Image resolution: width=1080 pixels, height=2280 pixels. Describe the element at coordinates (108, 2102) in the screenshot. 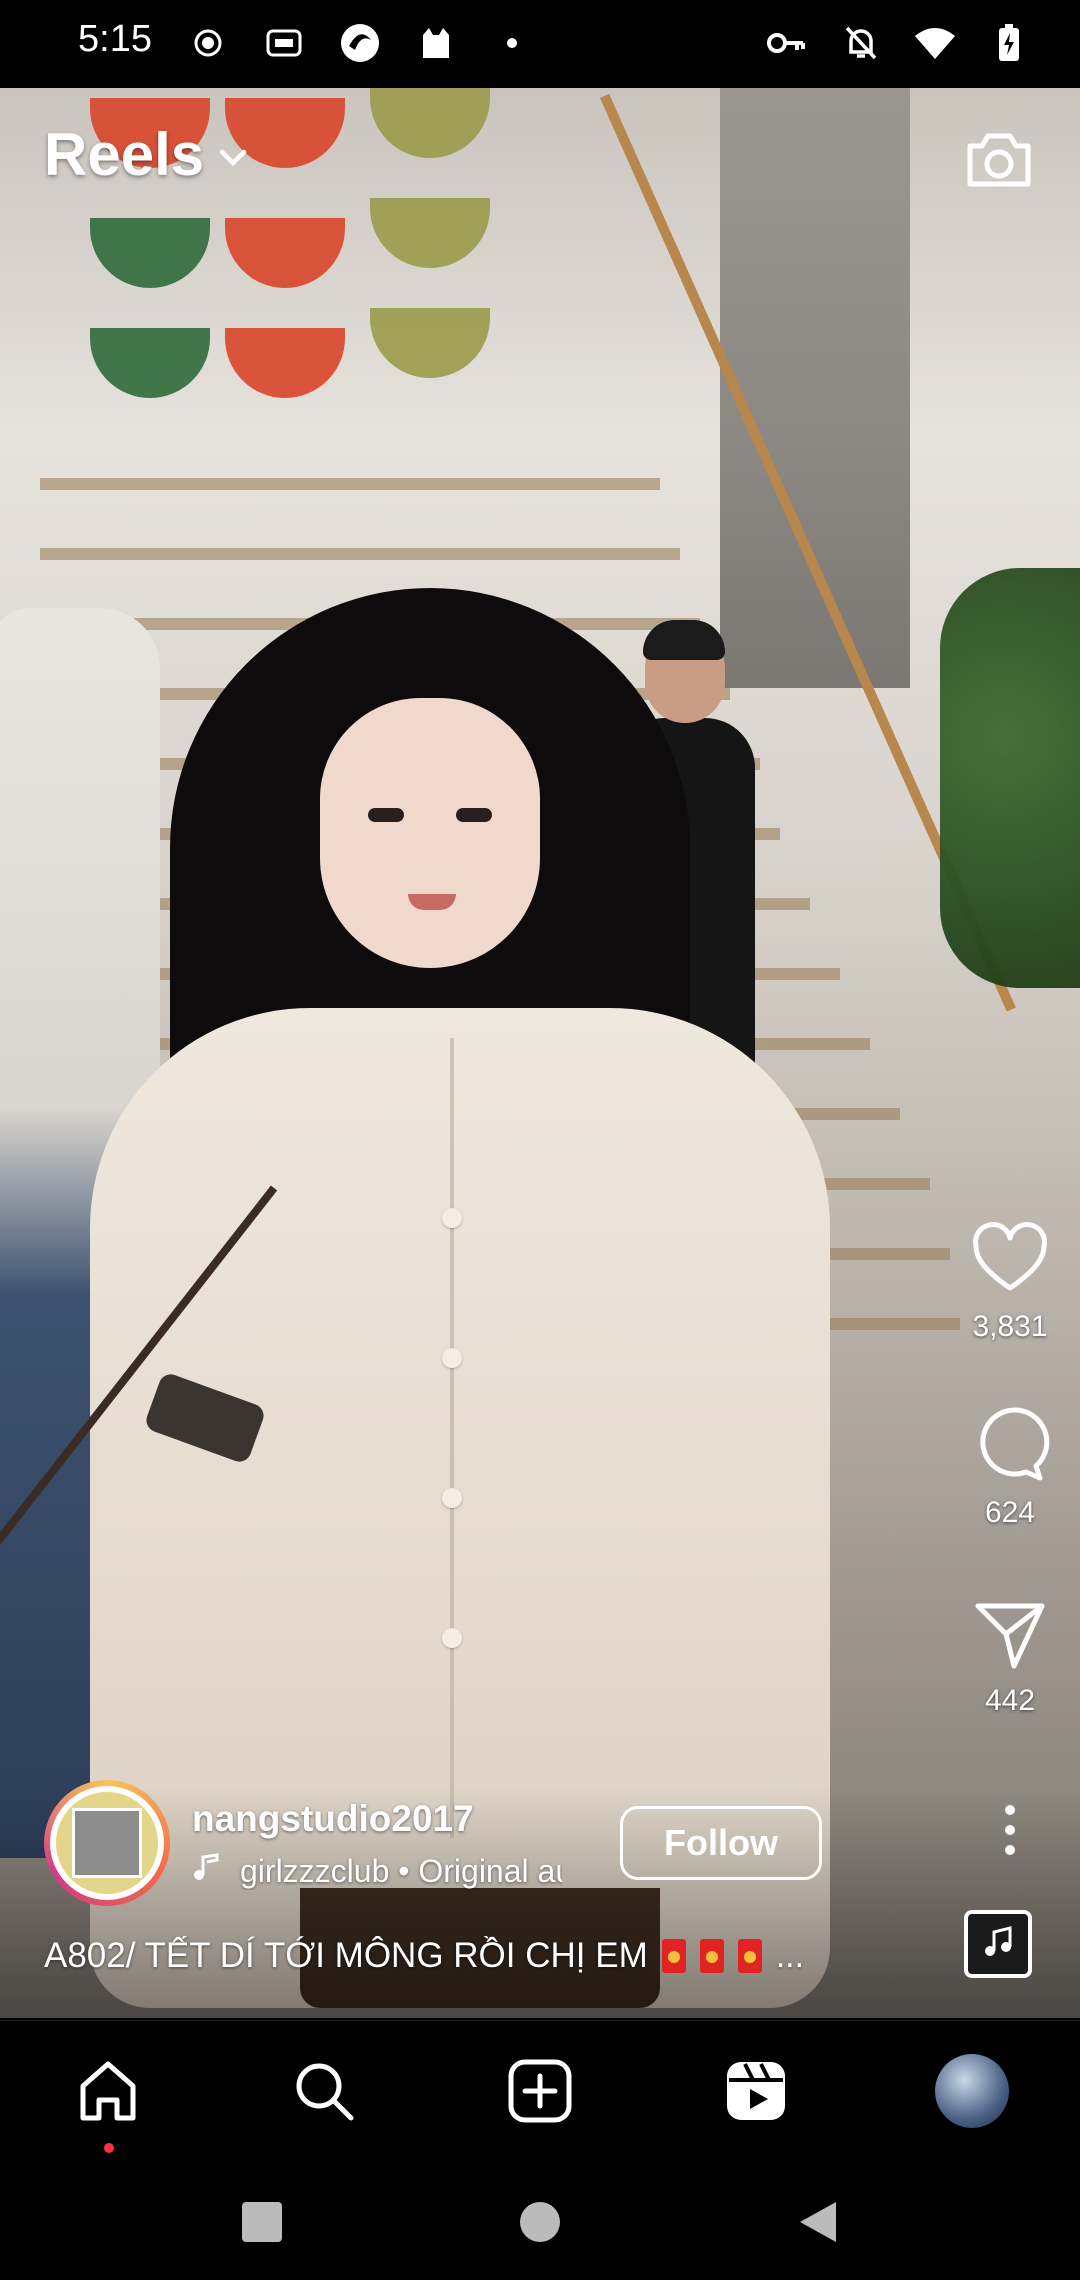

I see `home-icon` at that location.